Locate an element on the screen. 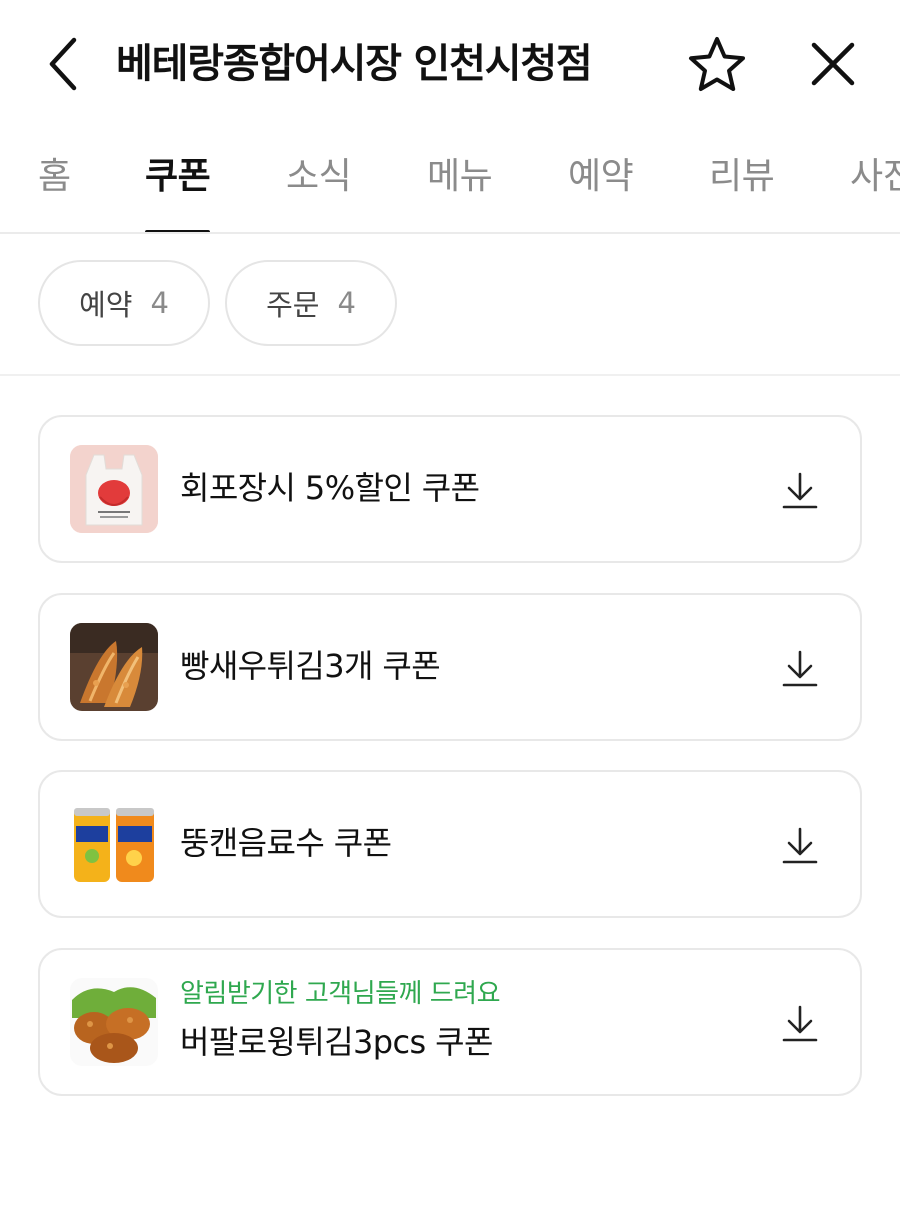 The height and width of the screenshot is (1210, 900). star-outline-icon is located at coordinates (717, 64).